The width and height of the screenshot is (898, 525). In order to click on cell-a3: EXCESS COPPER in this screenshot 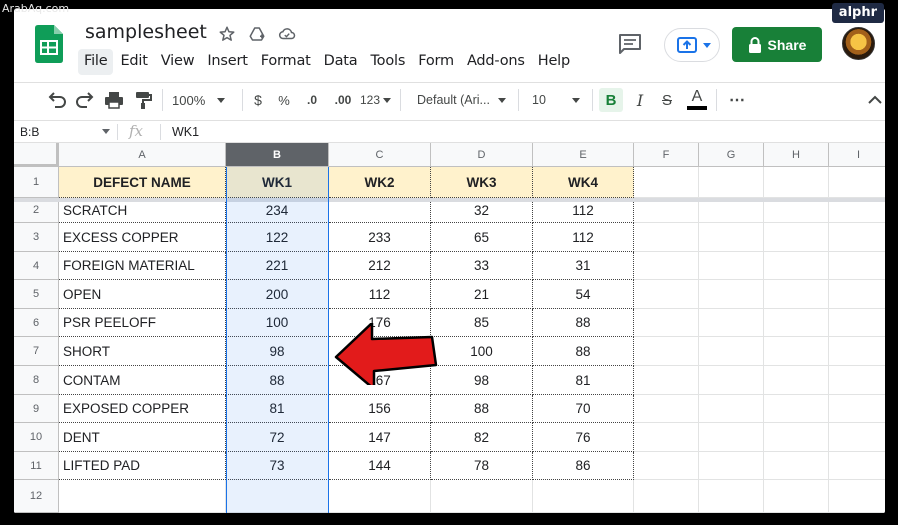, I will do `click(142, 237)`.